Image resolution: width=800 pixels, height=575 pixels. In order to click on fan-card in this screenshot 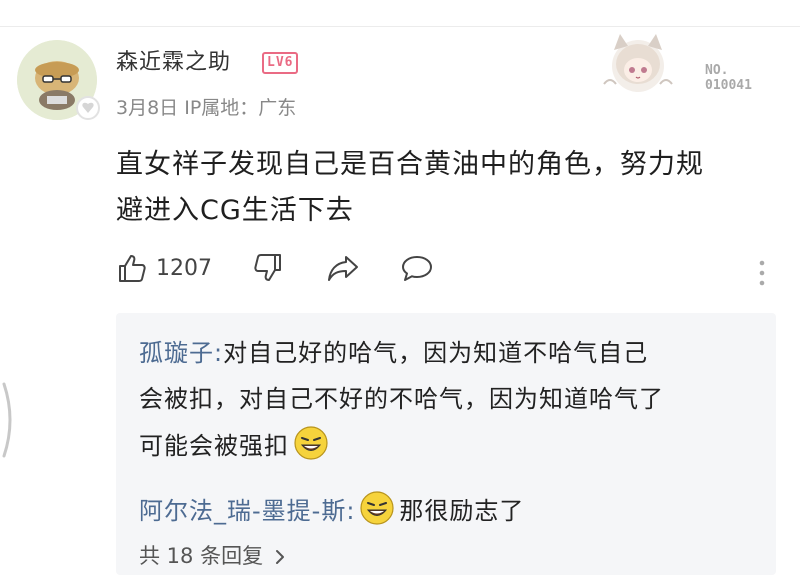, I will do `click(695, 66)`.